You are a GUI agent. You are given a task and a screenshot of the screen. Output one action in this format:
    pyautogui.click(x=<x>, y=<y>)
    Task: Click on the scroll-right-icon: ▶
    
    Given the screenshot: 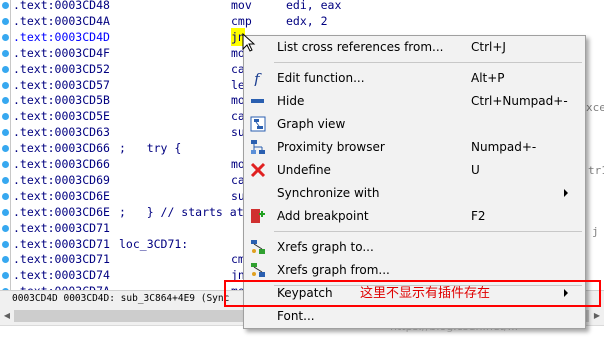 What is the action you would take?
    pyautogui.click(x=597, y=316)
    